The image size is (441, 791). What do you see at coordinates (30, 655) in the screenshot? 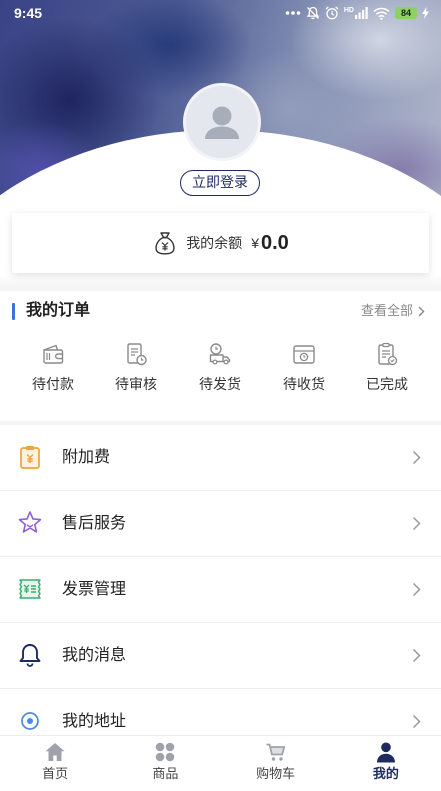
I see `bell-icon` at bounding box center [30, 655].